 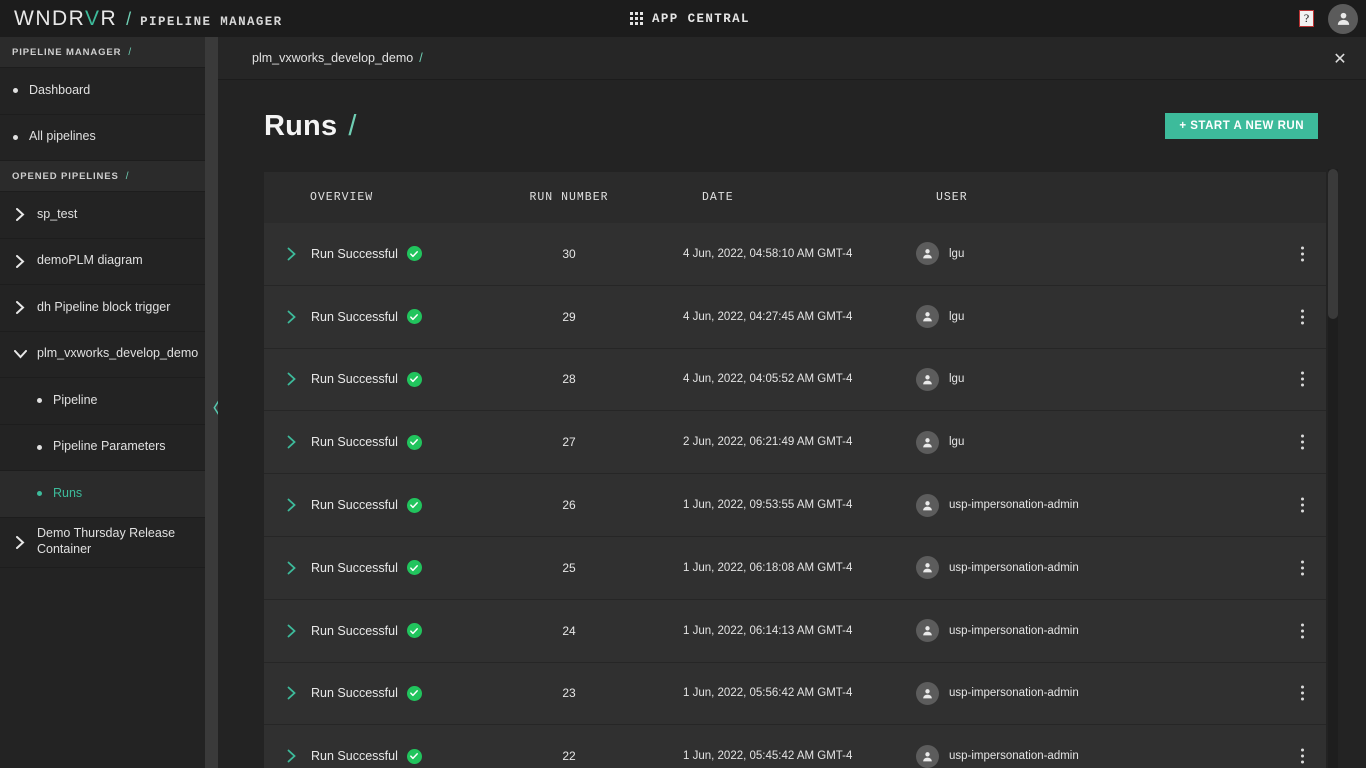 I want to click on sidebar-section-title: PIPELINE MANAGER, so click(x=67, y=52).